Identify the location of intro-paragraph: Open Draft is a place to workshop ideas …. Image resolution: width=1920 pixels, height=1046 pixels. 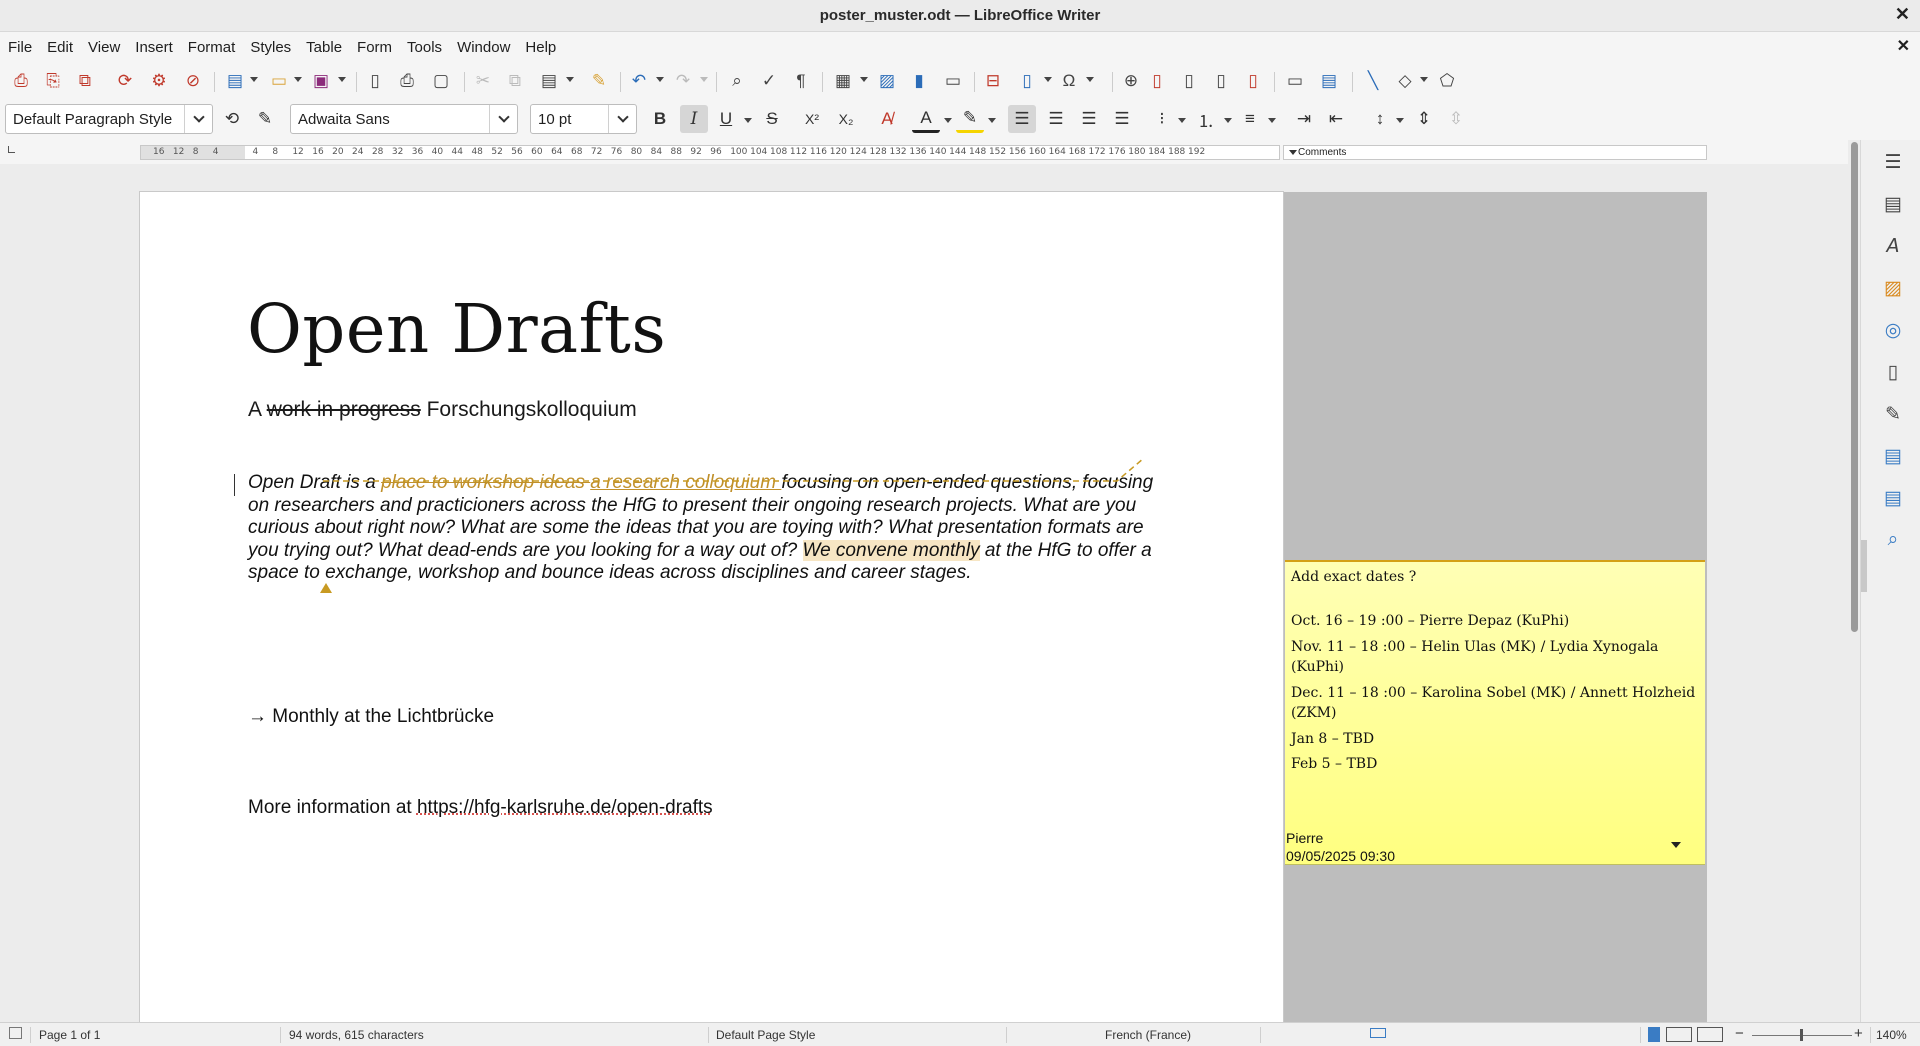
(708, 528).